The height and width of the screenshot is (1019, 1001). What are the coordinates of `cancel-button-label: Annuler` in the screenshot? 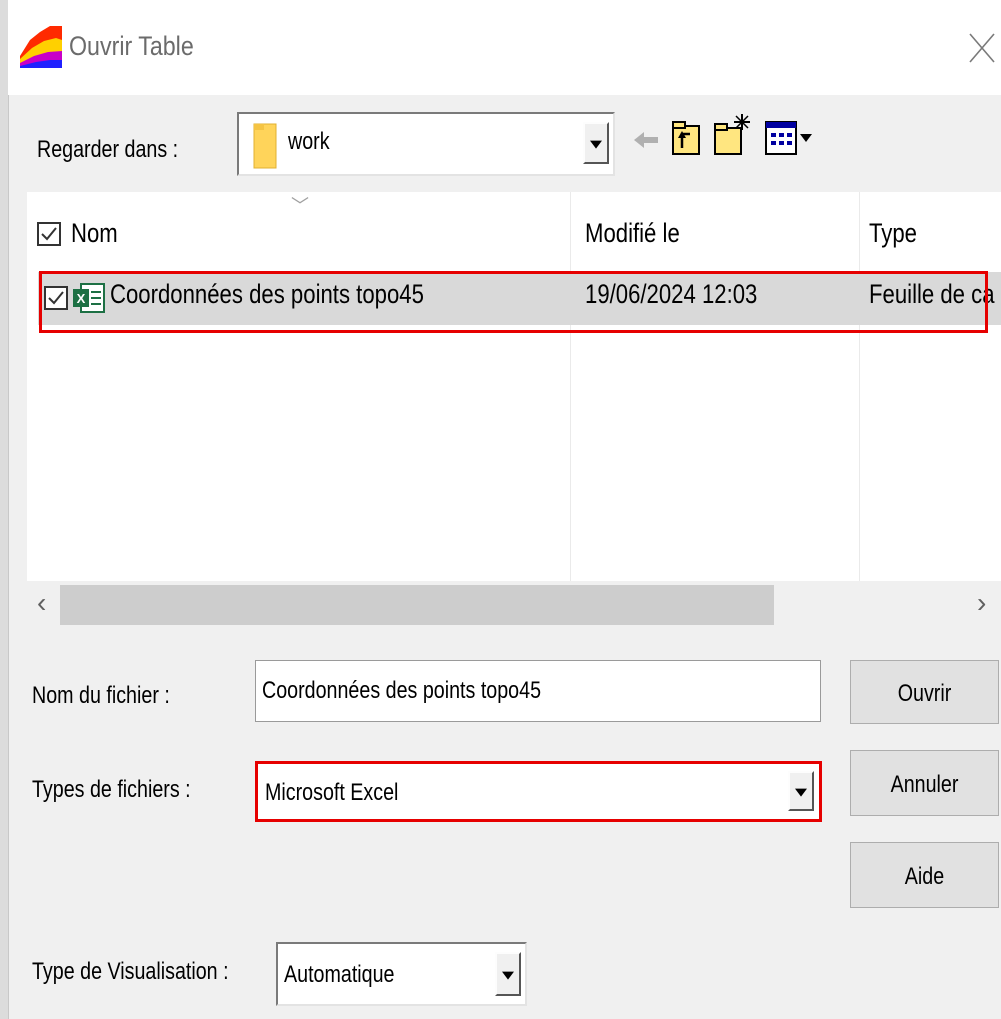 It's located at (924, 784).